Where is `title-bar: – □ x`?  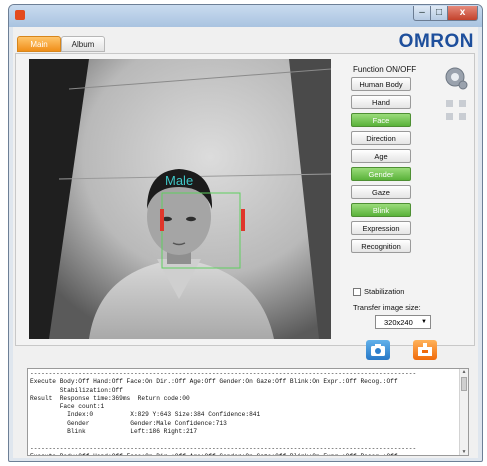 title-bar: – □ x is located at coordinates (245, 16).